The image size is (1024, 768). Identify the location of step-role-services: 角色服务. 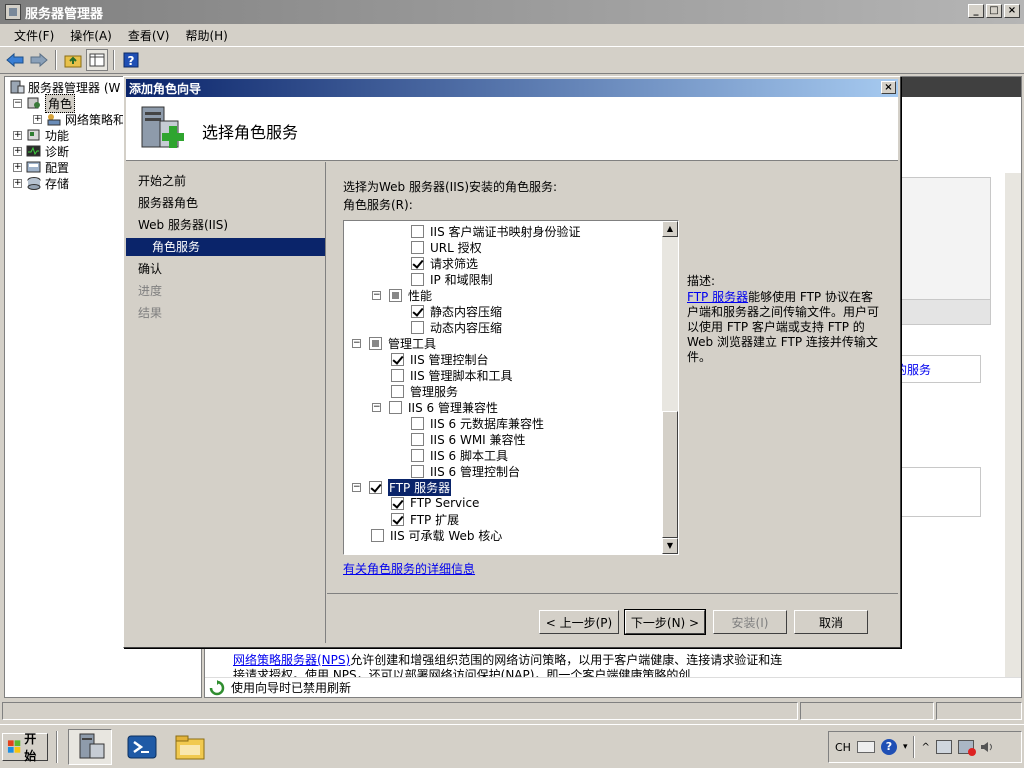
(225, 247).